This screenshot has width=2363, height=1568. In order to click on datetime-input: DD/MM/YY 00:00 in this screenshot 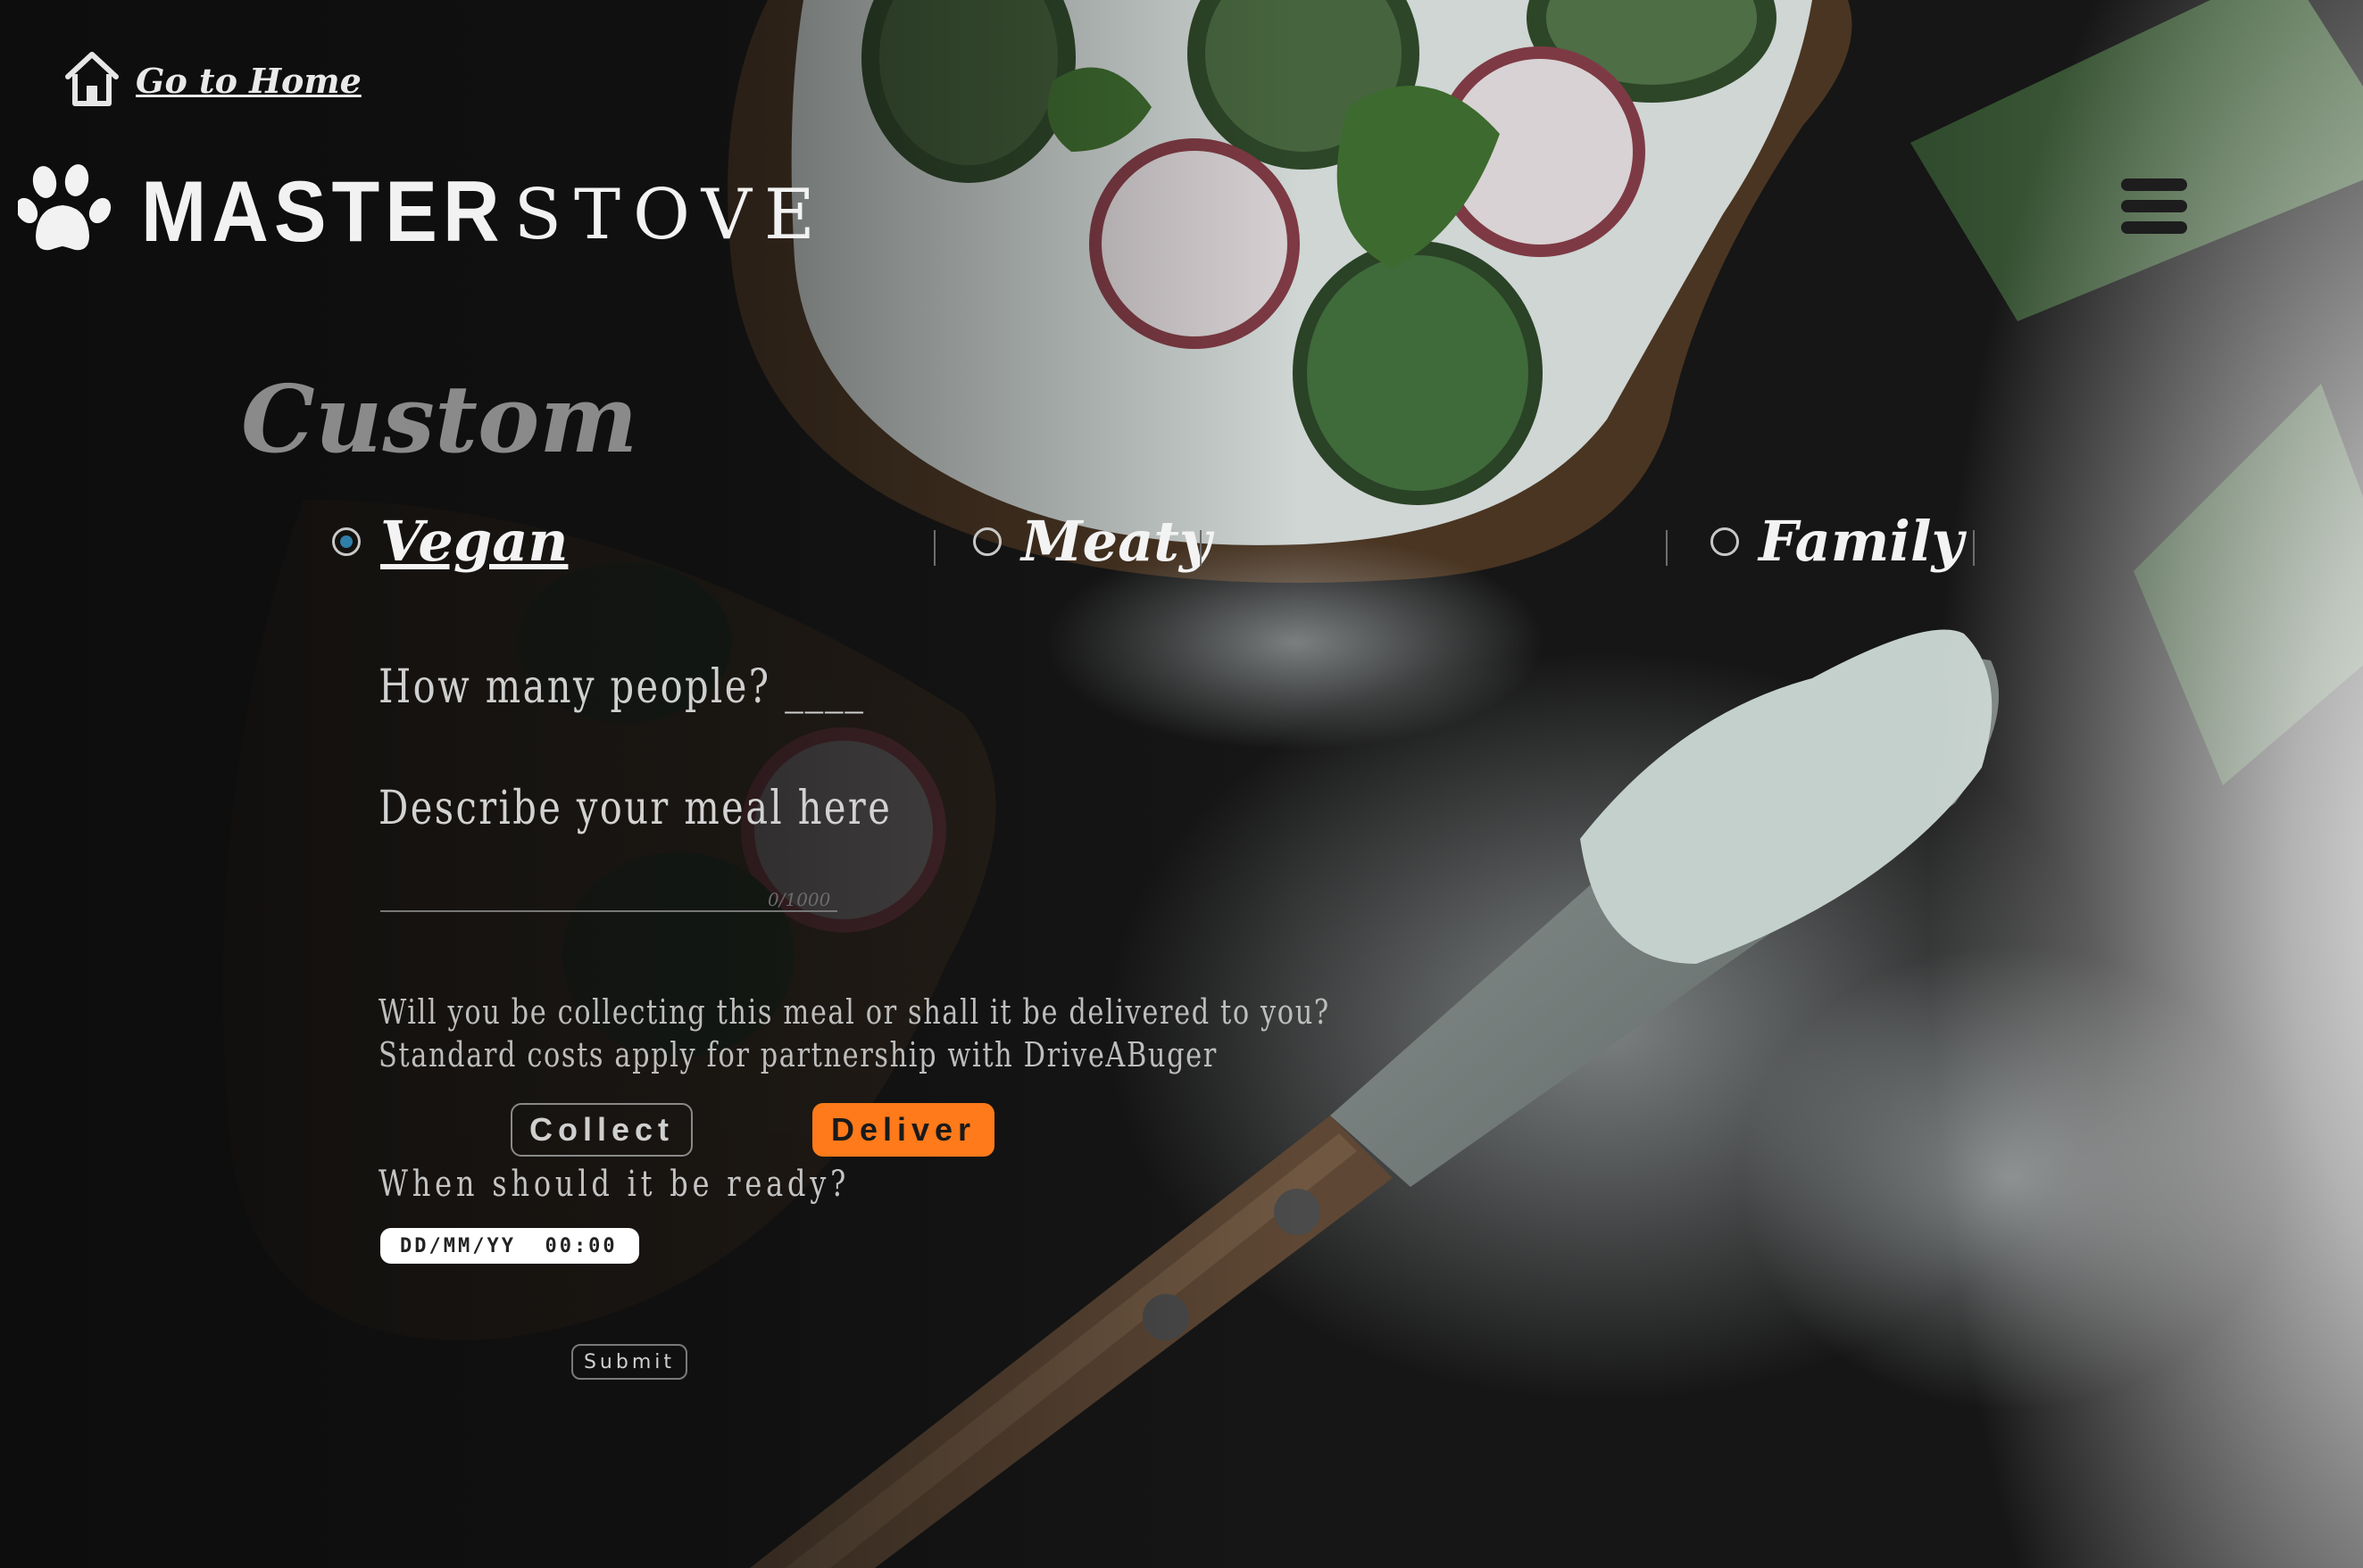, I will do `click(510, 1246)`.